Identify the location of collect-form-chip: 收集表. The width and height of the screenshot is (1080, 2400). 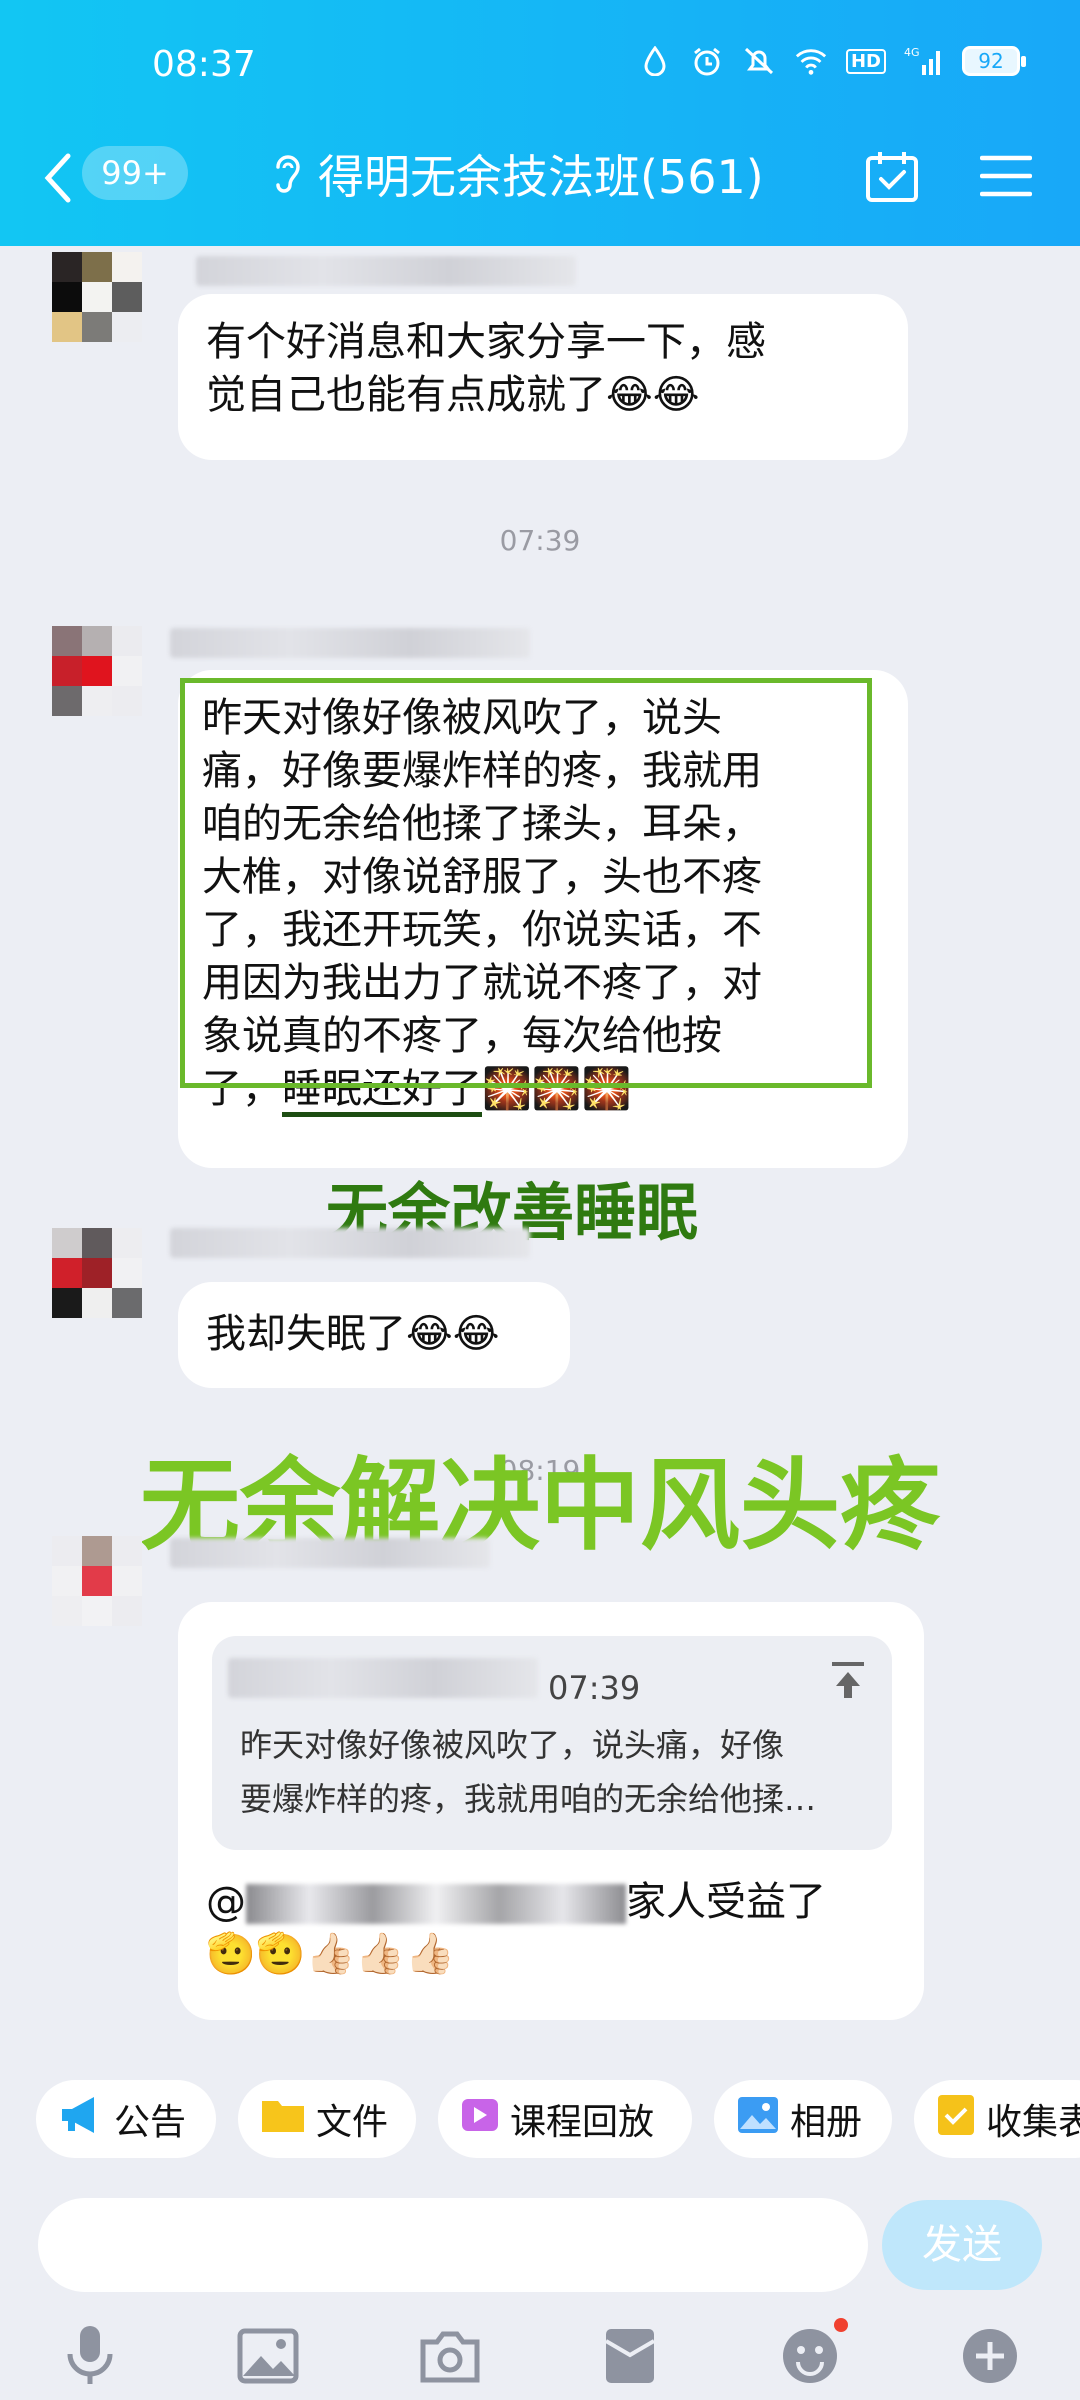
(997, 2119).